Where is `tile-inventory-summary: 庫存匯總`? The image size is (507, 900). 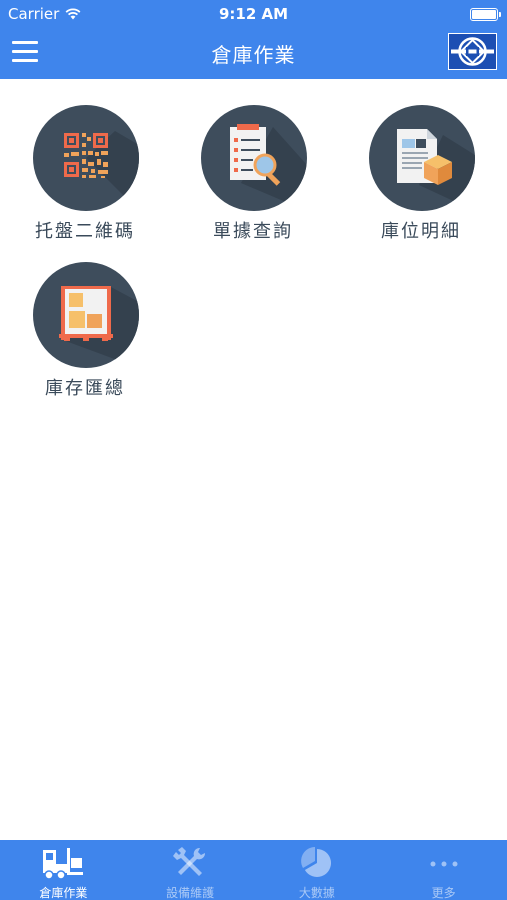
tile-inventory-summary: 庫存匯總 is located at coordinates (85, 317).